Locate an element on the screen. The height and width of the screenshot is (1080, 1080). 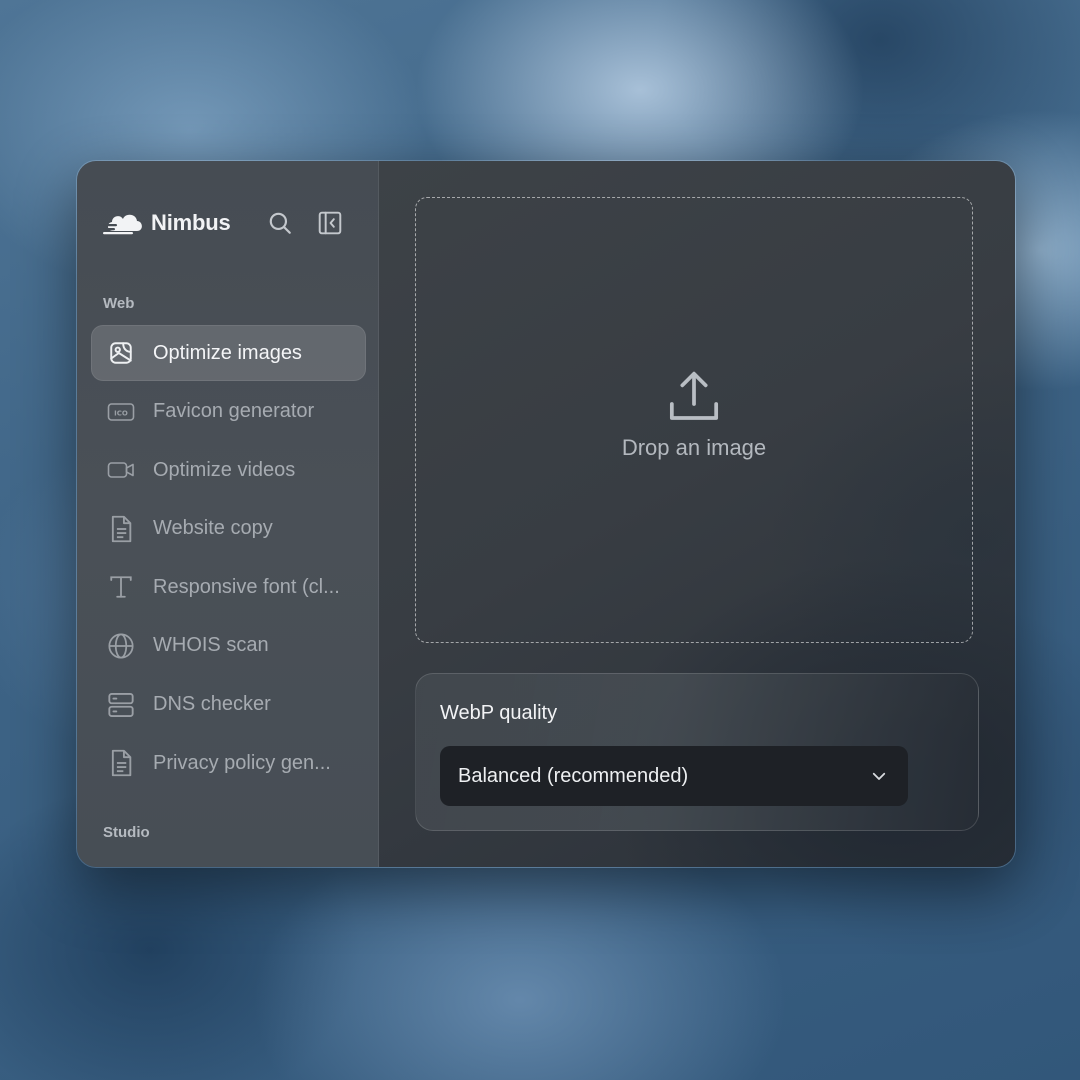
server-icon is located at coordinates (121, 705).